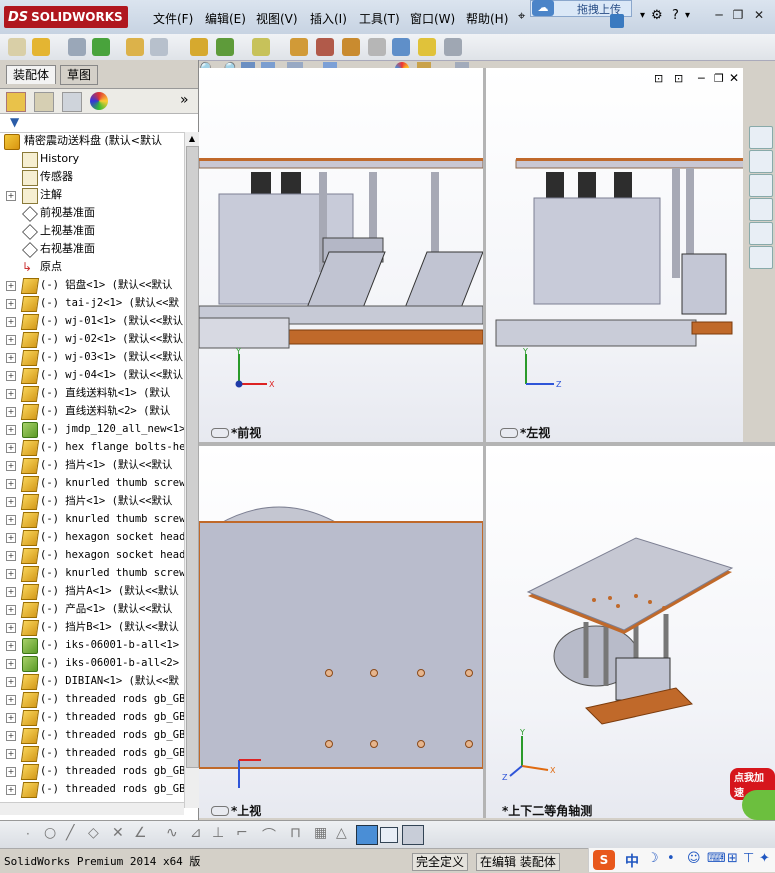 The height and width of the screenshot is (873, 775). What do you see at coordinates (764, 858) in the screenshot?
I see `ime-settings-icon: ✦` at bounding box center [764, 858].